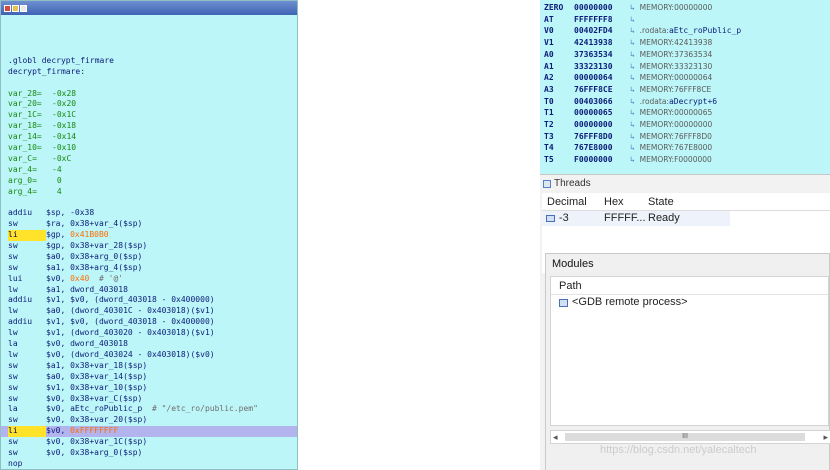 The width and height of the screenshot is (830, 470). Describe the element at coordinates (602, 66) in the screenshot. I see `register-value: 33323130` at that location.